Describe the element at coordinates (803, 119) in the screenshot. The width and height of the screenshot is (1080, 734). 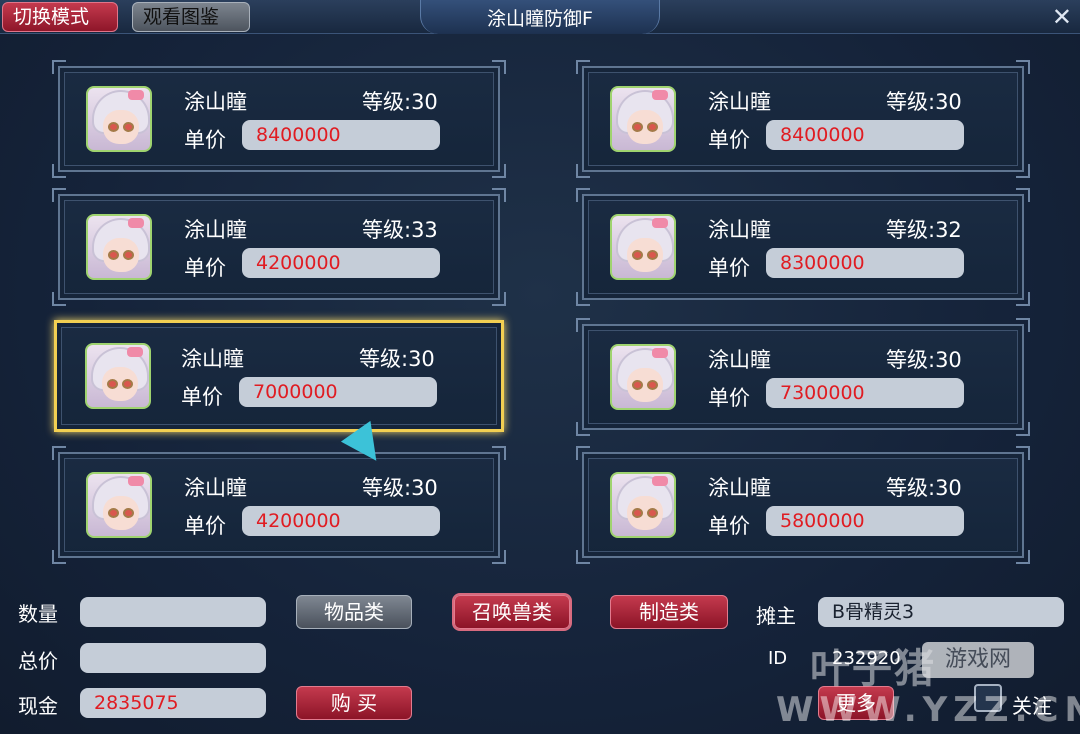
I see `listing-card-2: 涂山瞳 等级:30 单价 8400000` at that location.